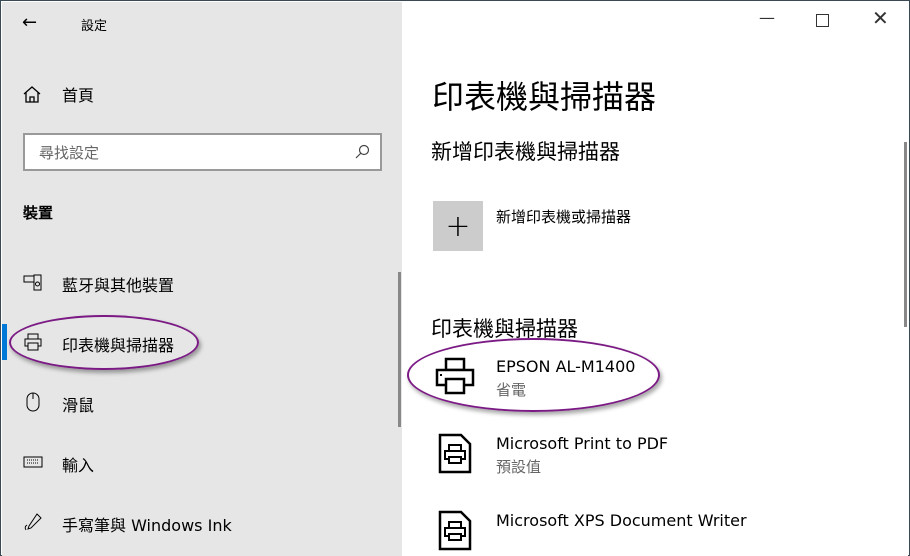  I want to click on sidebar-item-typing: 輸入, so click(201, 464).